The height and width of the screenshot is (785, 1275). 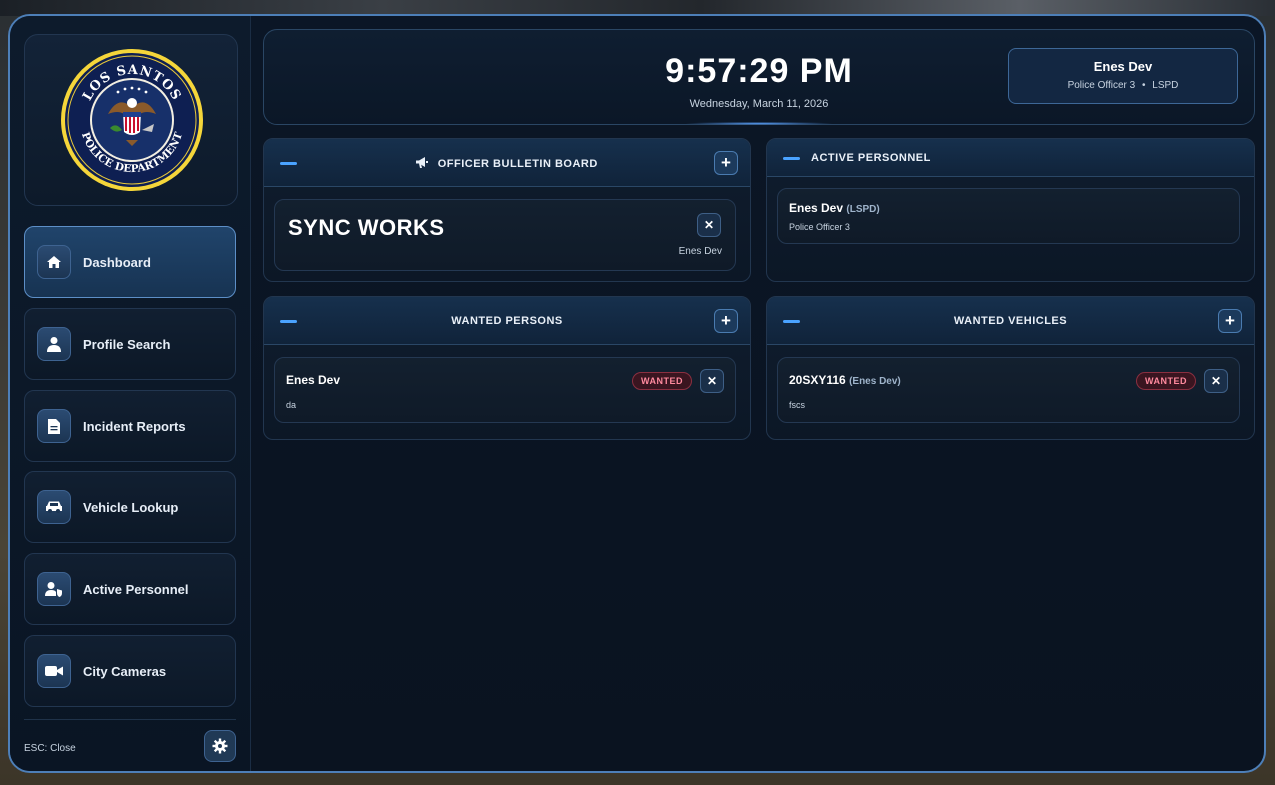 What do you see at coordinates (1230, 321) in the screenshot?
I see `add-wanted-vehicle-button: +` at bounding box center [1230, 321].